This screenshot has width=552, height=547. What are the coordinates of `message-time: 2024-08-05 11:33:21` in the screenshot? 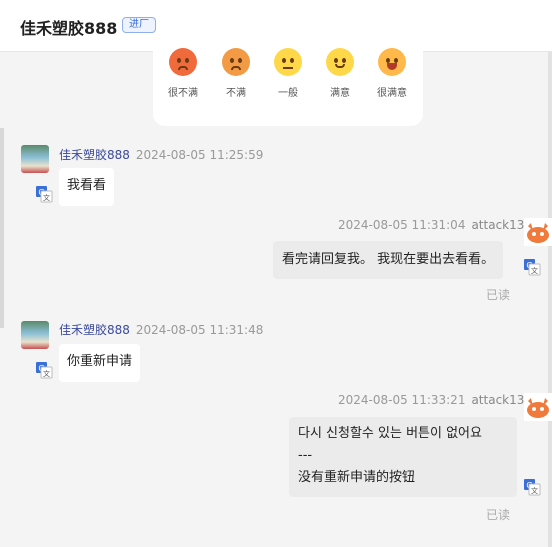 It's located at (402, 400).